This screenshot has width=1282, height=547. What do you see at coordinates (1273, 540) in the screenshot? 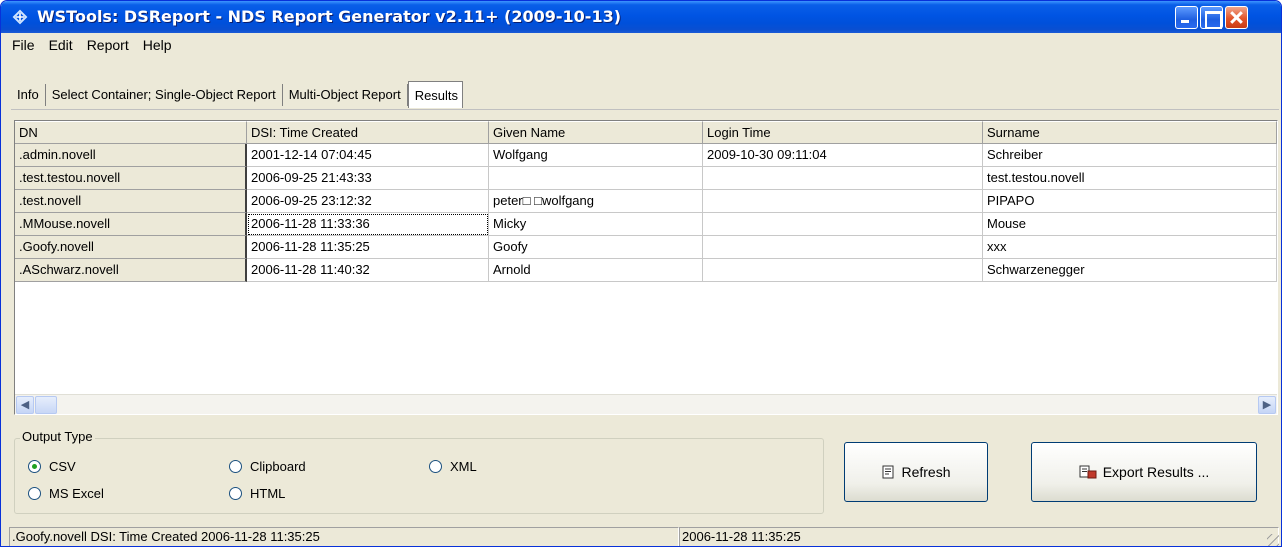
I see `resize-grip-icon` at bounding box center [1273, 540].